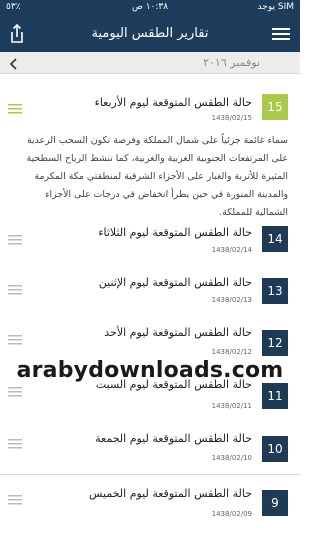 The image size is (320, 534). Describe the element at coordinates (175, 232) in the screenshot. I see `report-title: حالة الطقس المتوقعة ليوم الثلاثاء` at that location.